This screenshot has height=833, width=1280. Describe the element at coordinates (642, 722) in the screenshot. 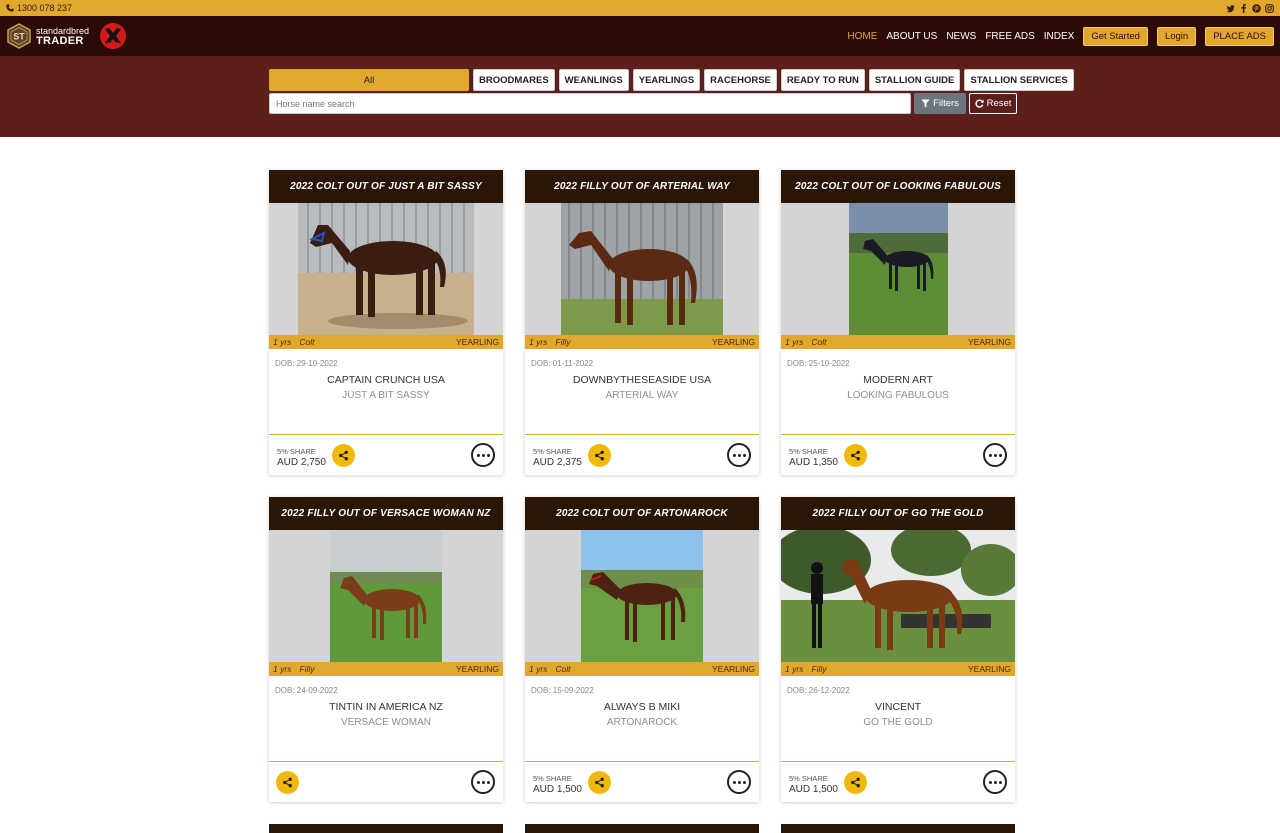

I see `listing-dam: ARTONAROCK` at that location.